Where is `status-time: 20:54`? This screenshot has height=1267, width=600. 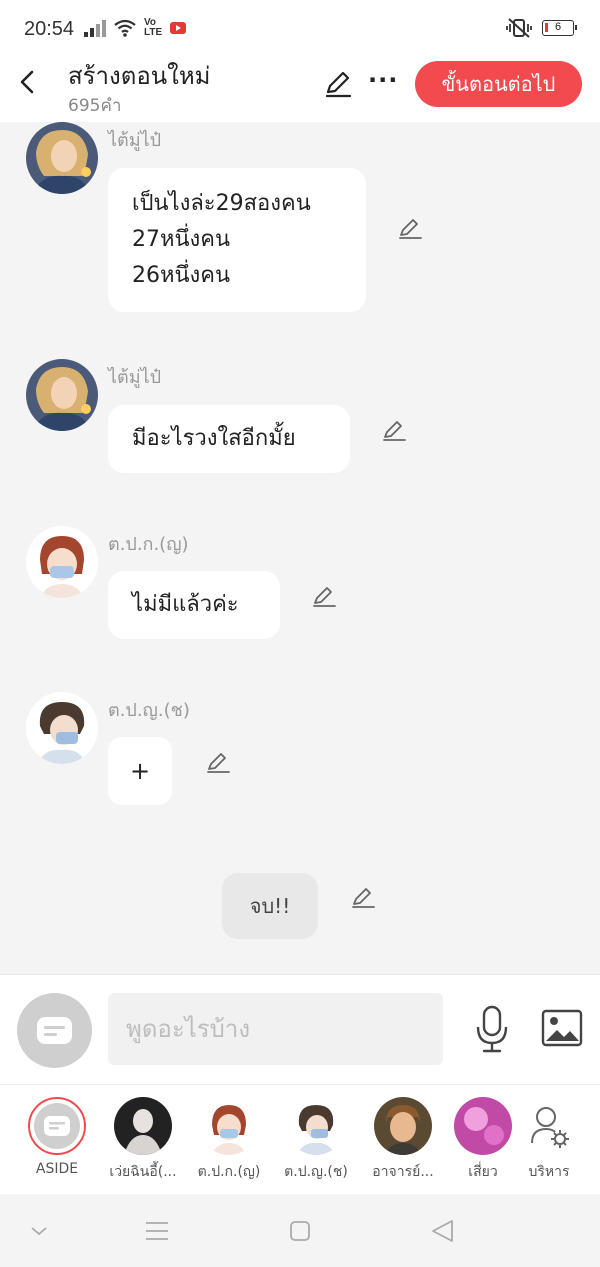 status-time: 20:54 is located at coordinates (49, 29).